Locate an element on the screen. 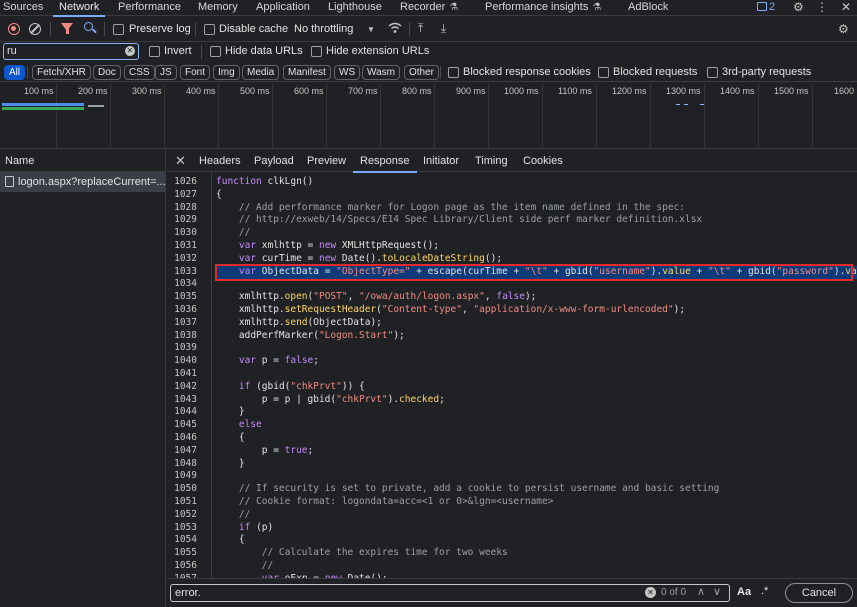 The width and height of the screenshot is (857, 607). line-number: 1027 is located at coordinates (185, 194).